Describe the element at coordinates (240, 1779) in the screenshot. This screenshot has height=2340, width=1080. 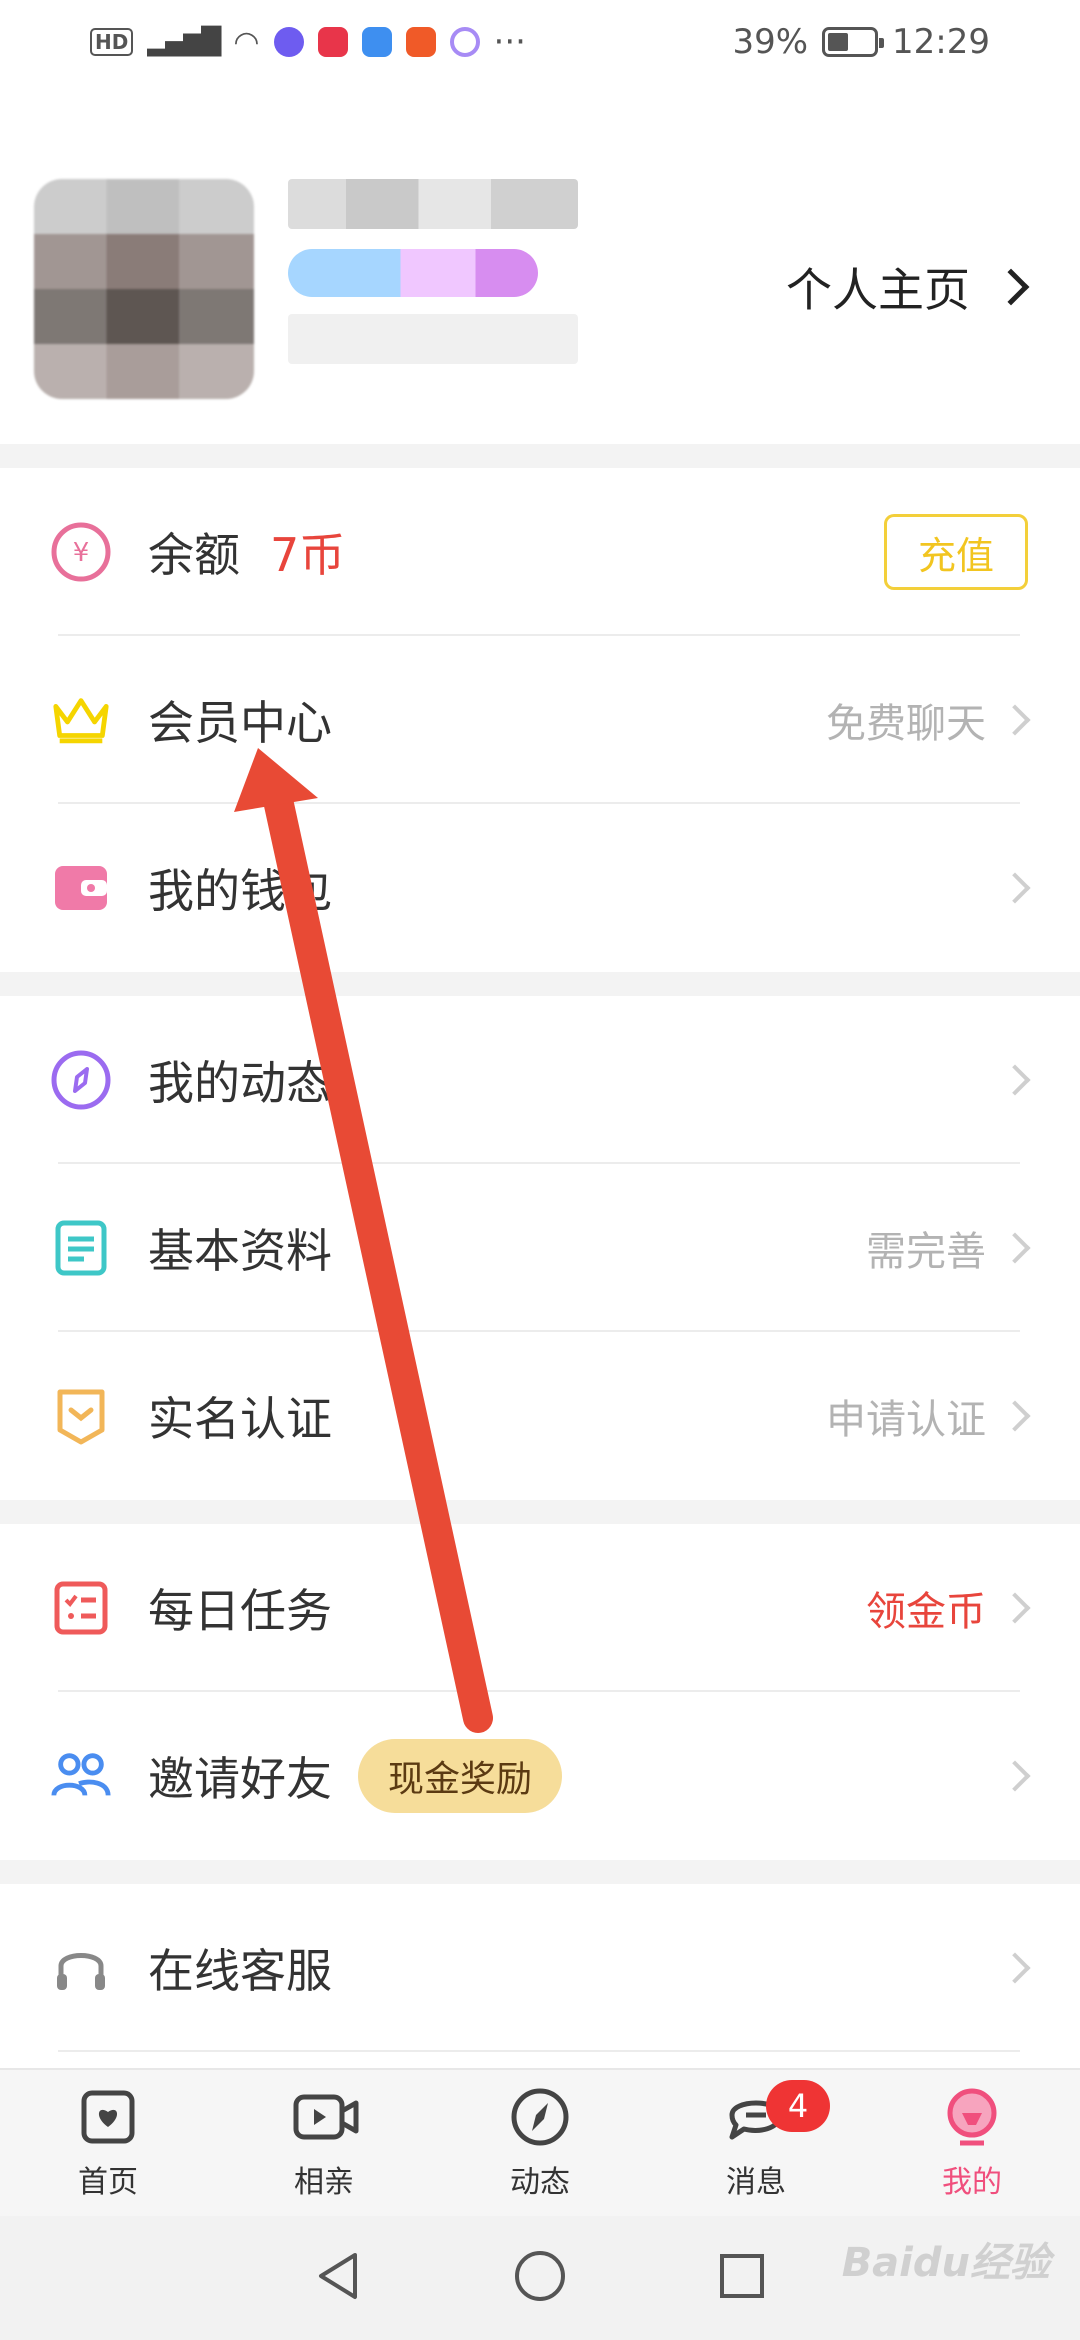
I see `invite-friends-label: 邀请好友` at that location.